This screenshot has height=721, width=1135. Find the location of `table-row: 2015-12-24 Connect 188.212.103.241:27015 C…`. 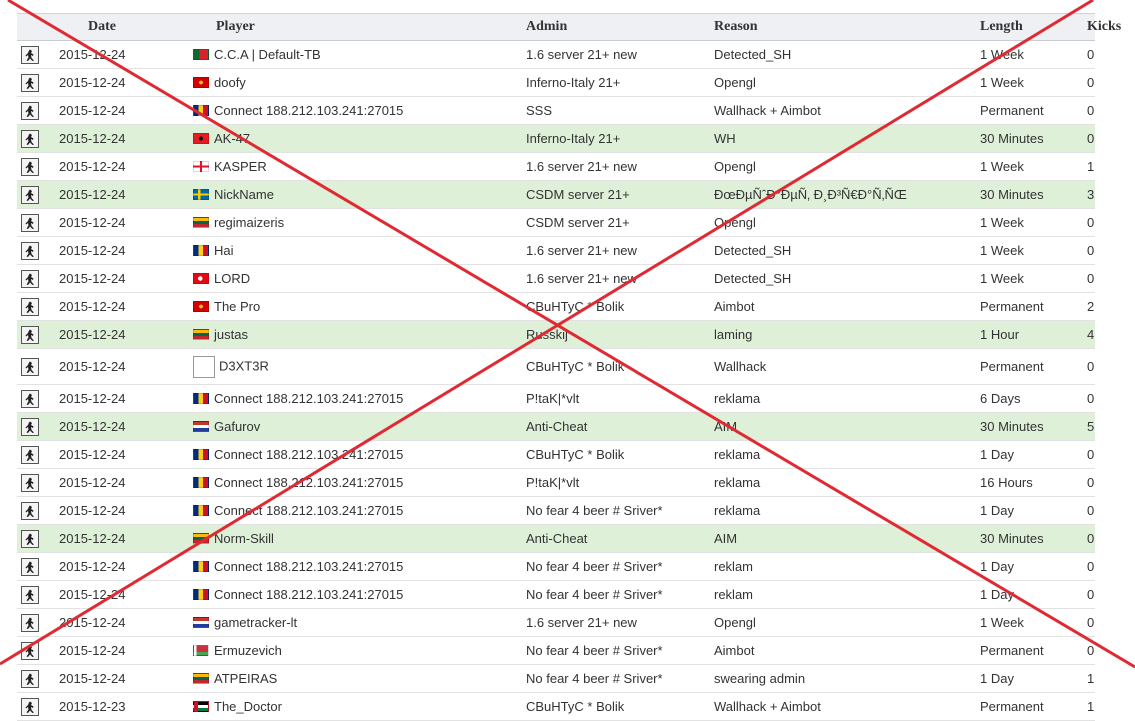

table-row: 2015-12-24 Connect 188.212.103.241:27015 C… is located at coordinates (556, 454).